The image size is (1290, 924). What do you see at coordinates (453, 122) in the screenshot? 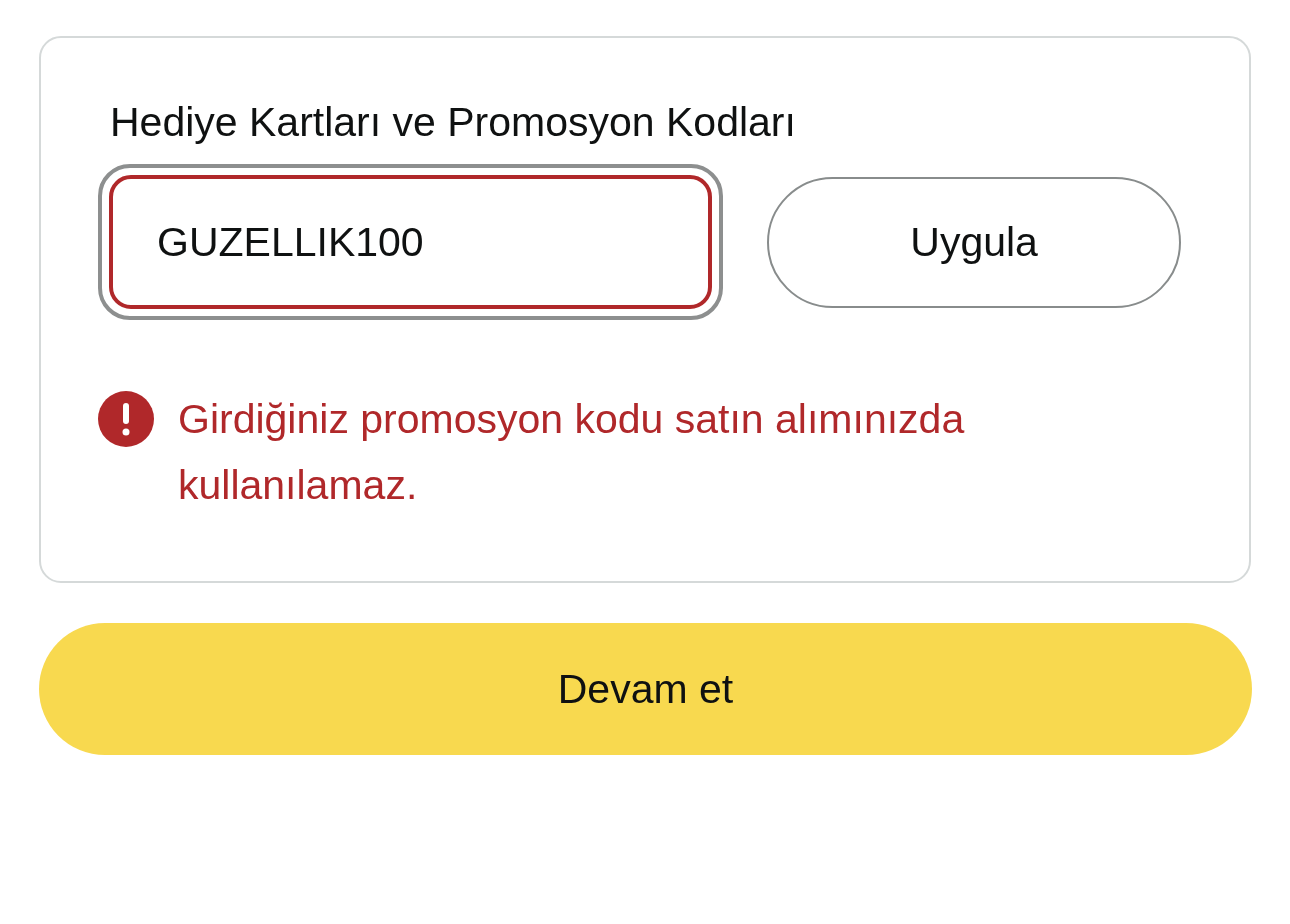
I see `card-title: Hediye Kartları ve Promosyon Kodları` at bounding box center [453, 122].